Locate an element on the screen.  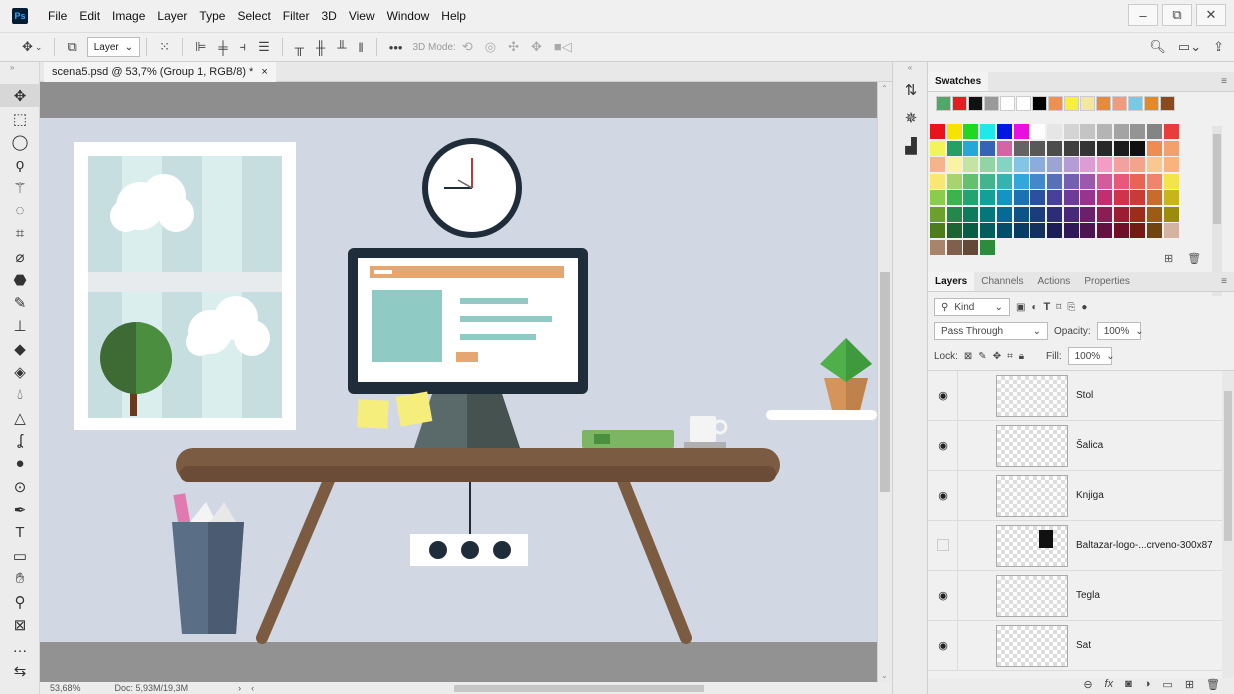
tab-layers: Layers is located at coordinates (951, 281).